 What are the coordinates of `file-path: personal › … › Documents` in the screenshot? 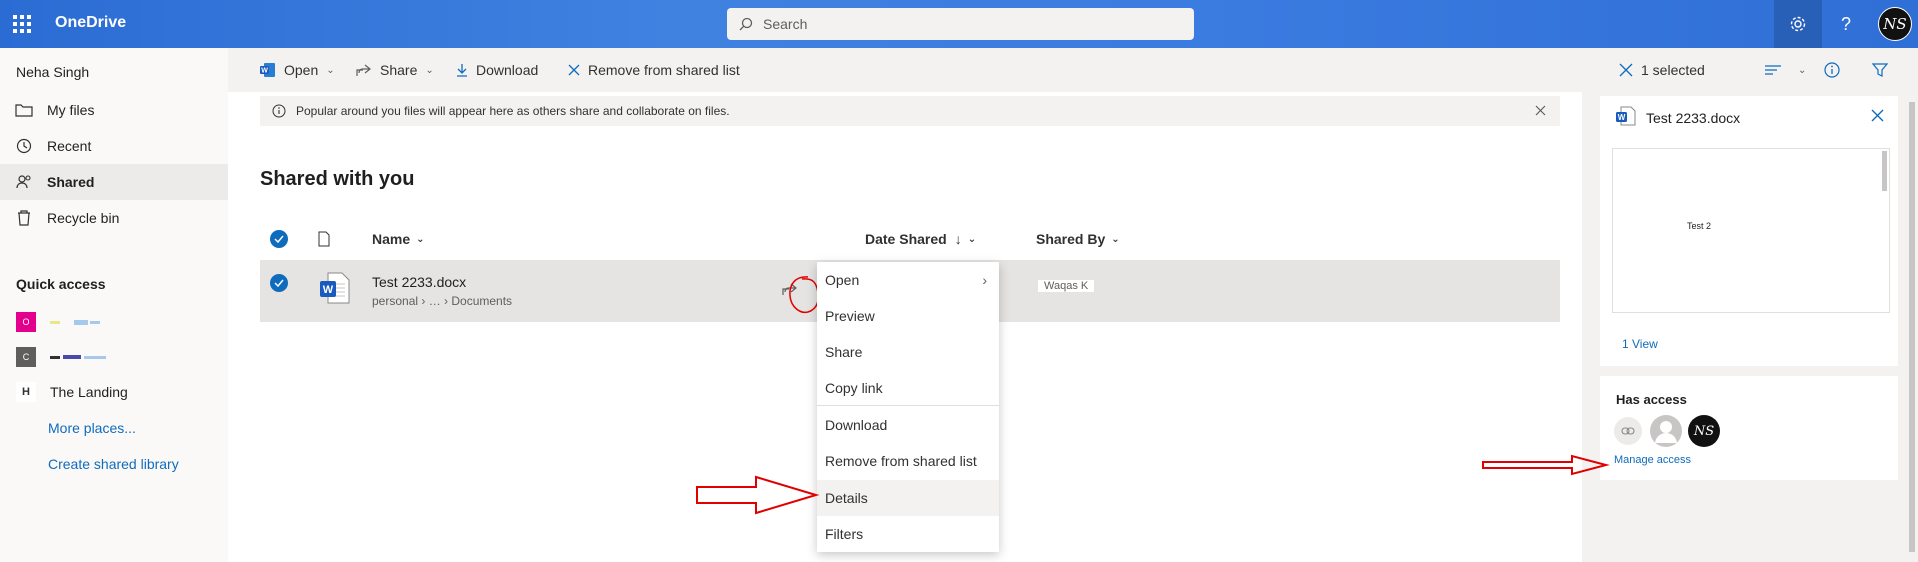 It's located at (442, 301).